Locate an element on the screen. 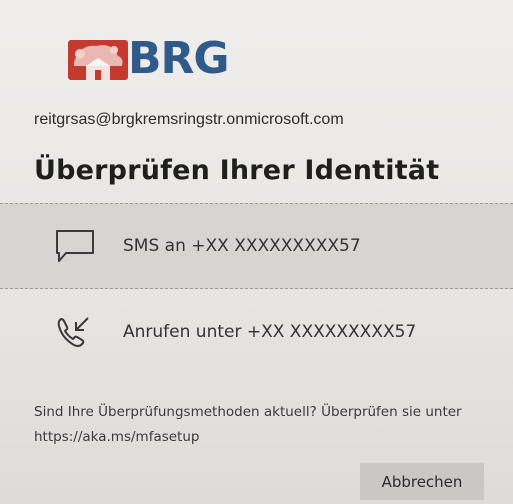 This screenshot has width=513, height=504. cancel-button: Abbrechen is located at coordinates (422, 481).